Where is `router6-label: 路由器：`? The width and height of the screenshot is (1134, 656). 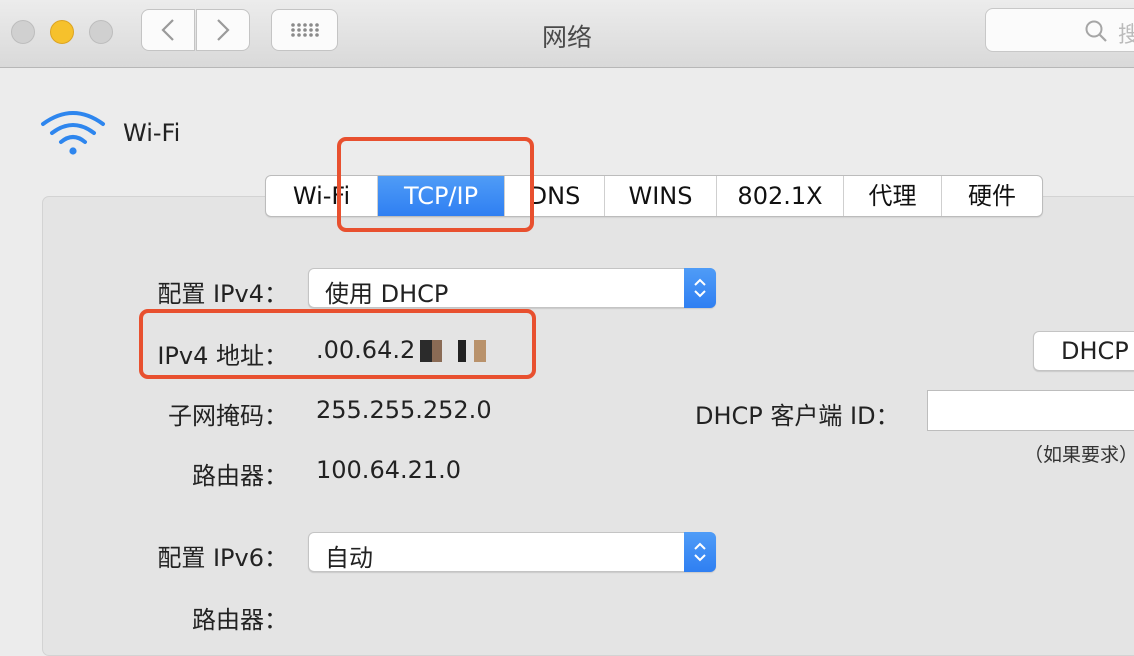
router6-label: 路由器： is located at coordinates (240, 620).